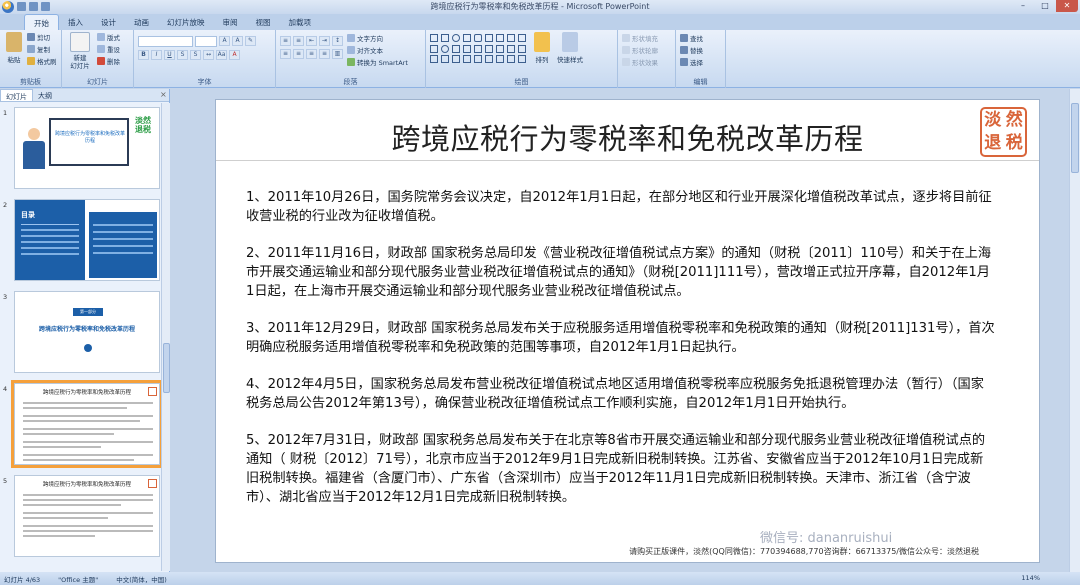 Image resolution: width=1080 pixels, height=585 pixels. I want to click on clipboard-label: 剪贴板, so click(30, 82).